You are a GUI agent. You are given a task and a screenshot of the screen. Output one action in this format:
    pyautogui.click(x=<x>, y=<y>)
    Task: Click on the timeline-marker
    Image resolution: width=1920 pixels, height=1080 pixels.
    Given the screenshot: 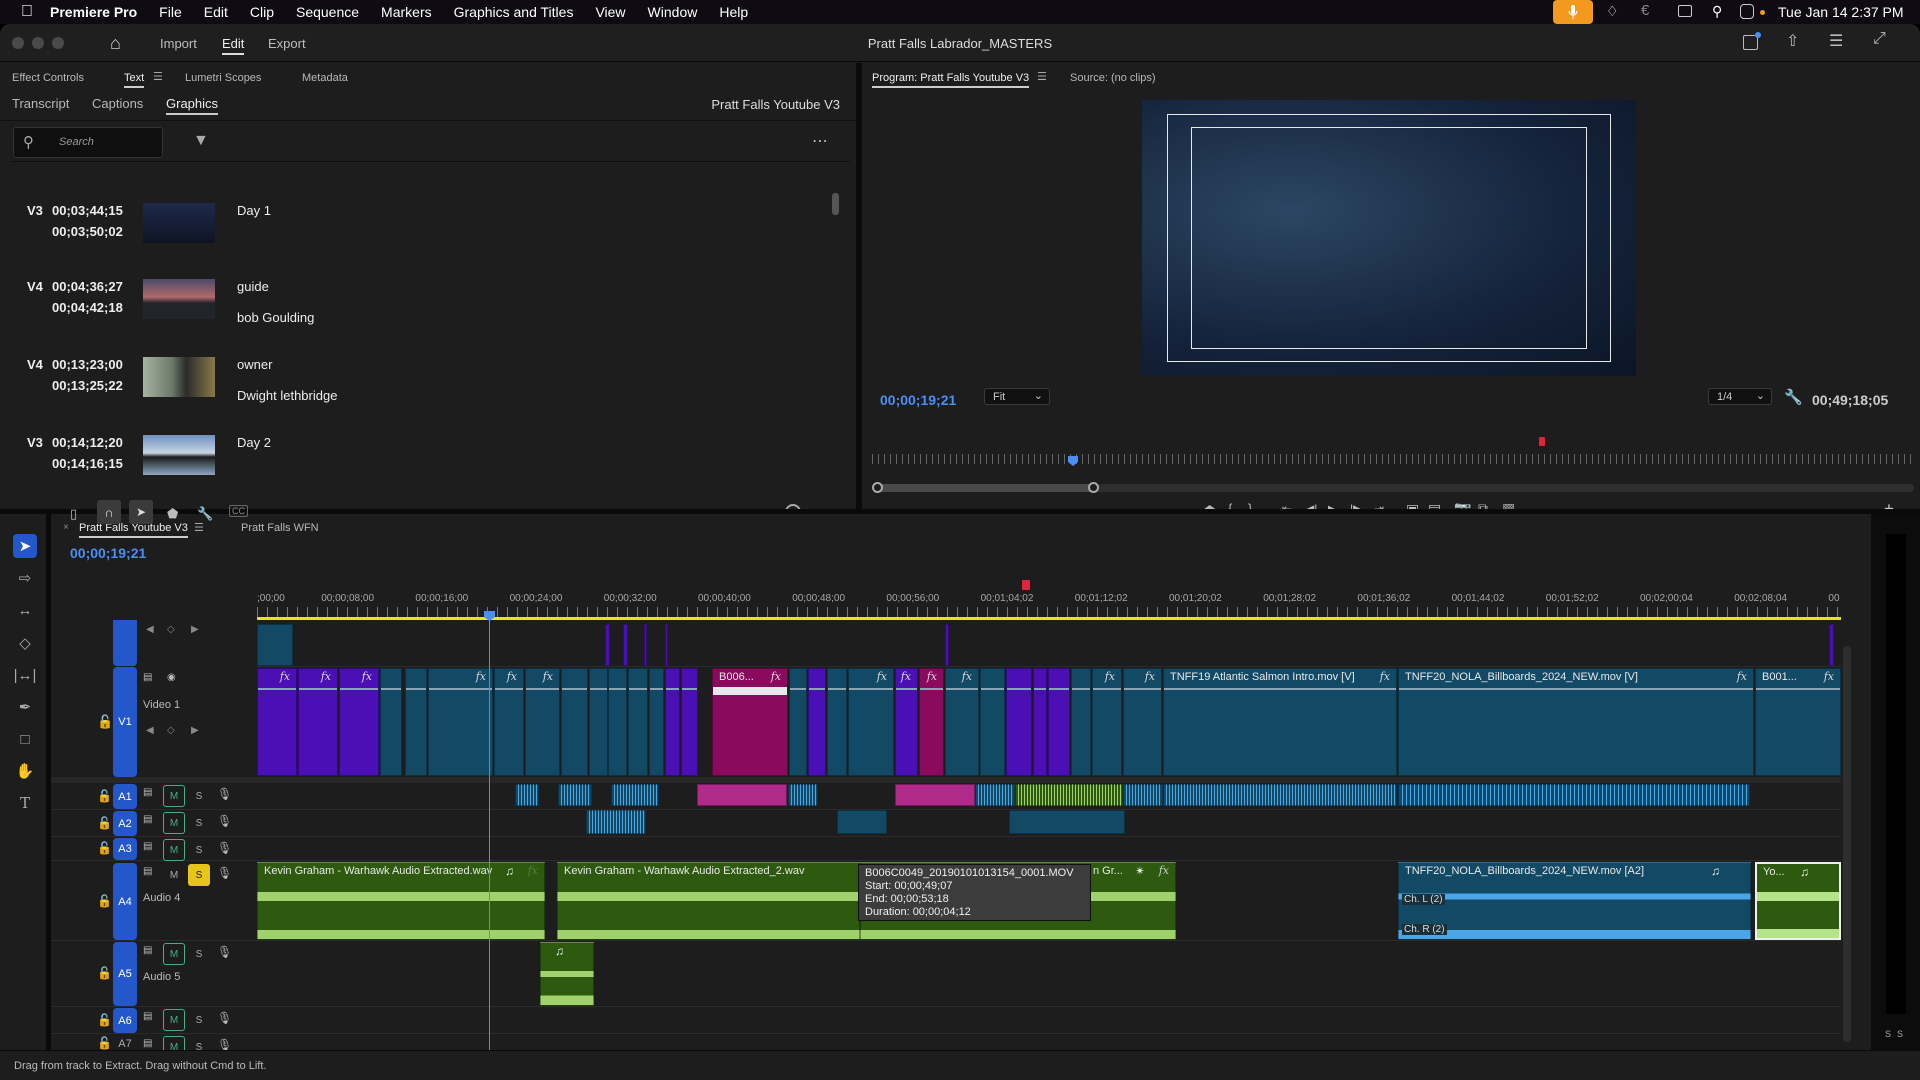 What is the action you would take?
    pyautogui.click(x=1026, y=585)
    